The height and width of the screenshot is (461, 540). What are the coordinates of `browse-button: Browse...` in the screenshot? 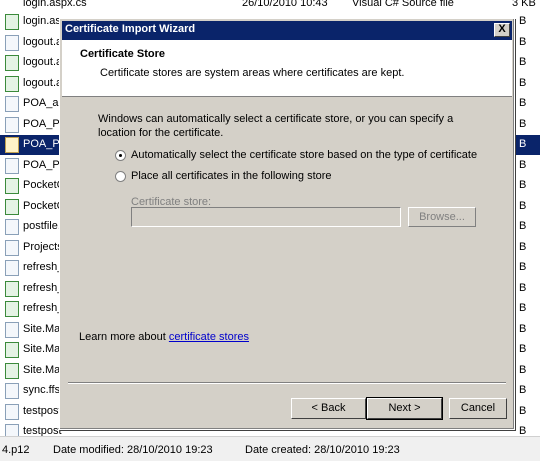 It's located at (442, 217).